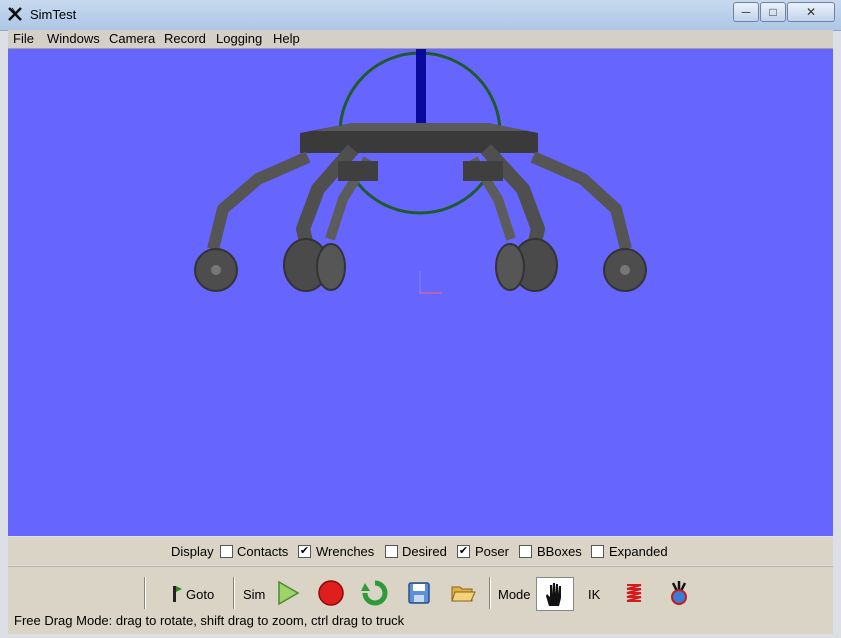 Image resolution: width=841 pixels, height=638 pixels. I want to click on title-bar: SimTest ─ □ ✕, so click(420, 15).